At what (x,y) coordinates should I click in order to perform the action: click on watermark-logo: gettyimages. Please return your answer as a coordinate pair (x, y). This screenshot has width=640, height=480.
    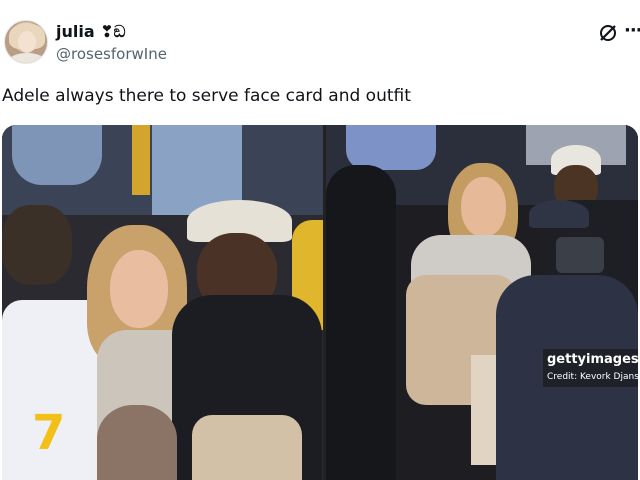
    Looking at the image, I should click on (592, 359).